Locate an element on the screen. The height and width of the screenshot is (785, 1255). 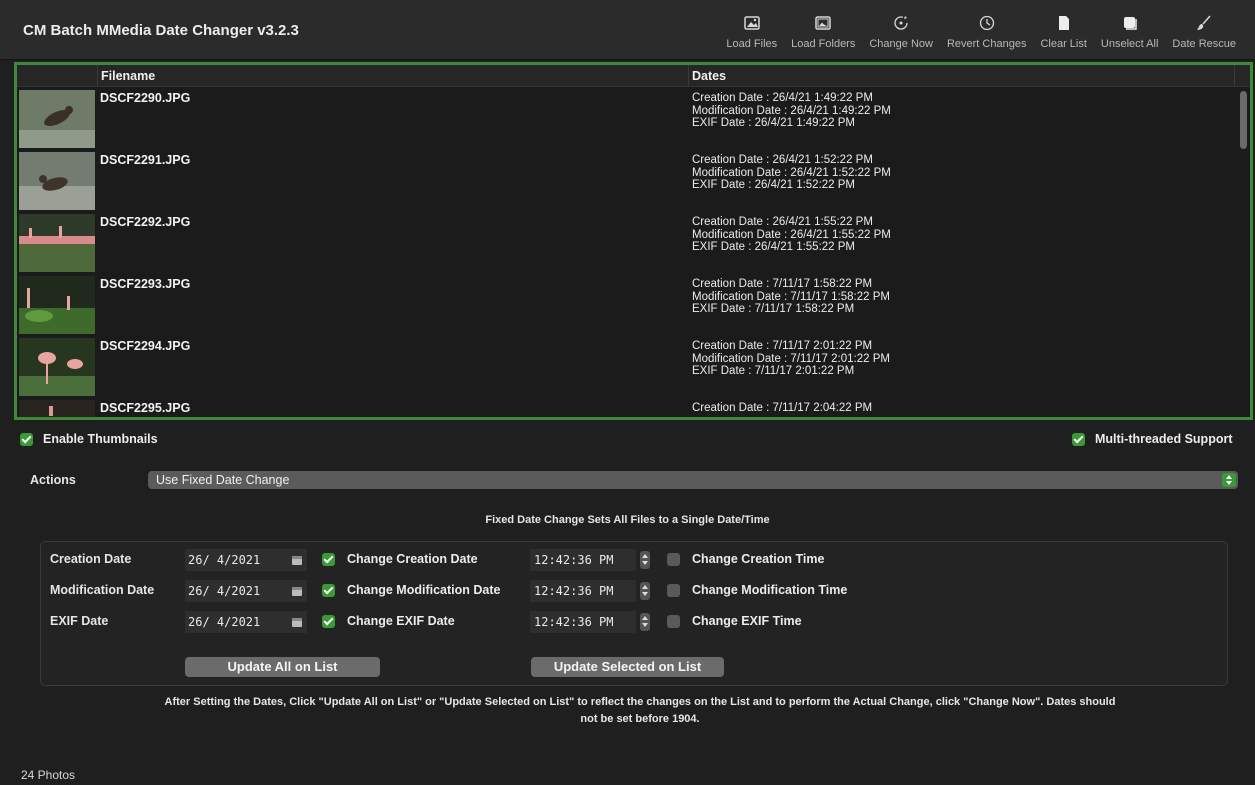
enable-thumbnails-label: Enable Thumbnails is located at coordinates (100, 439).